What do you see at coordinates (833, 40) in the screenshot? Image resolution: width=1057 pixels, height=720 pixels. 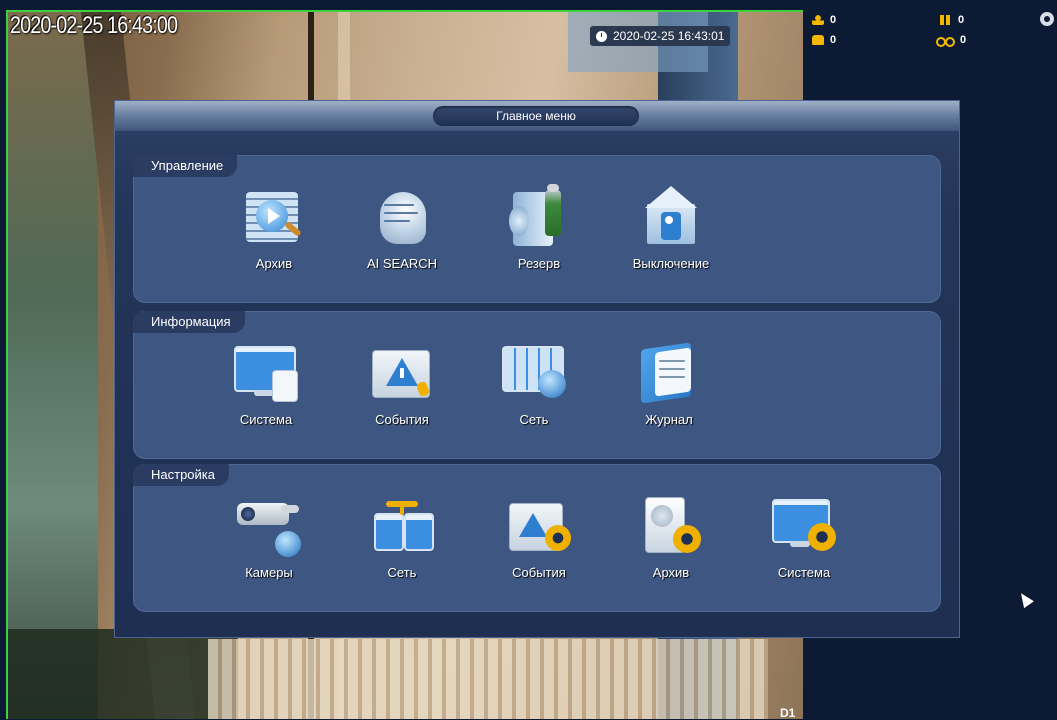 I see `car-count-value: 0` at bounding box center [833, 40].